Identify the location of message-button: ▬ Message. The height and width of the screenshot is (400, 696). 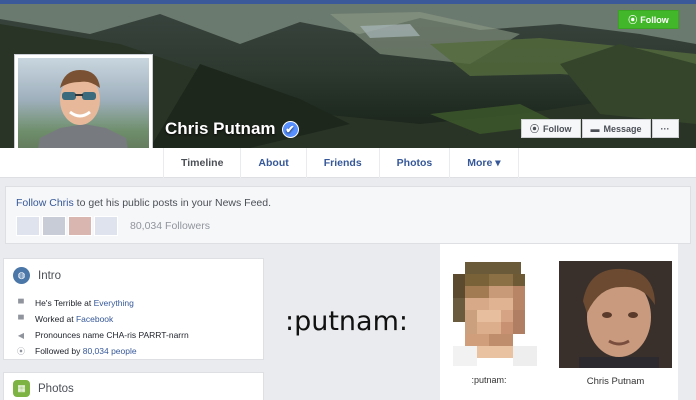
(616, 128).